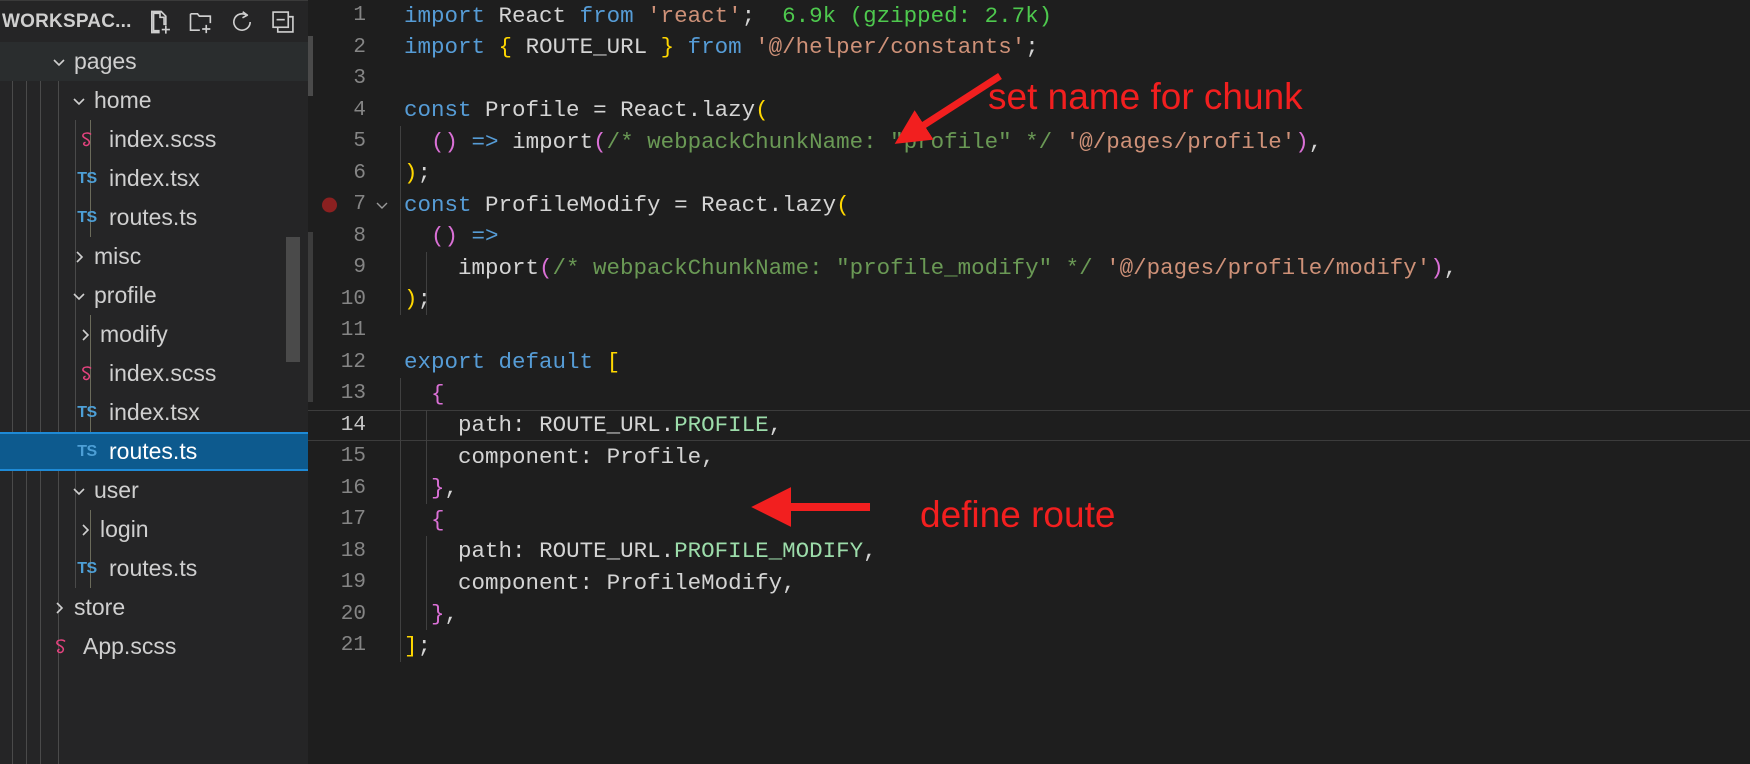 The width and height of the screenshot is (1750, 764). Describe the element at coordinates (154, 490) in the screenshot. I see `tree-item-user: user` at that location.